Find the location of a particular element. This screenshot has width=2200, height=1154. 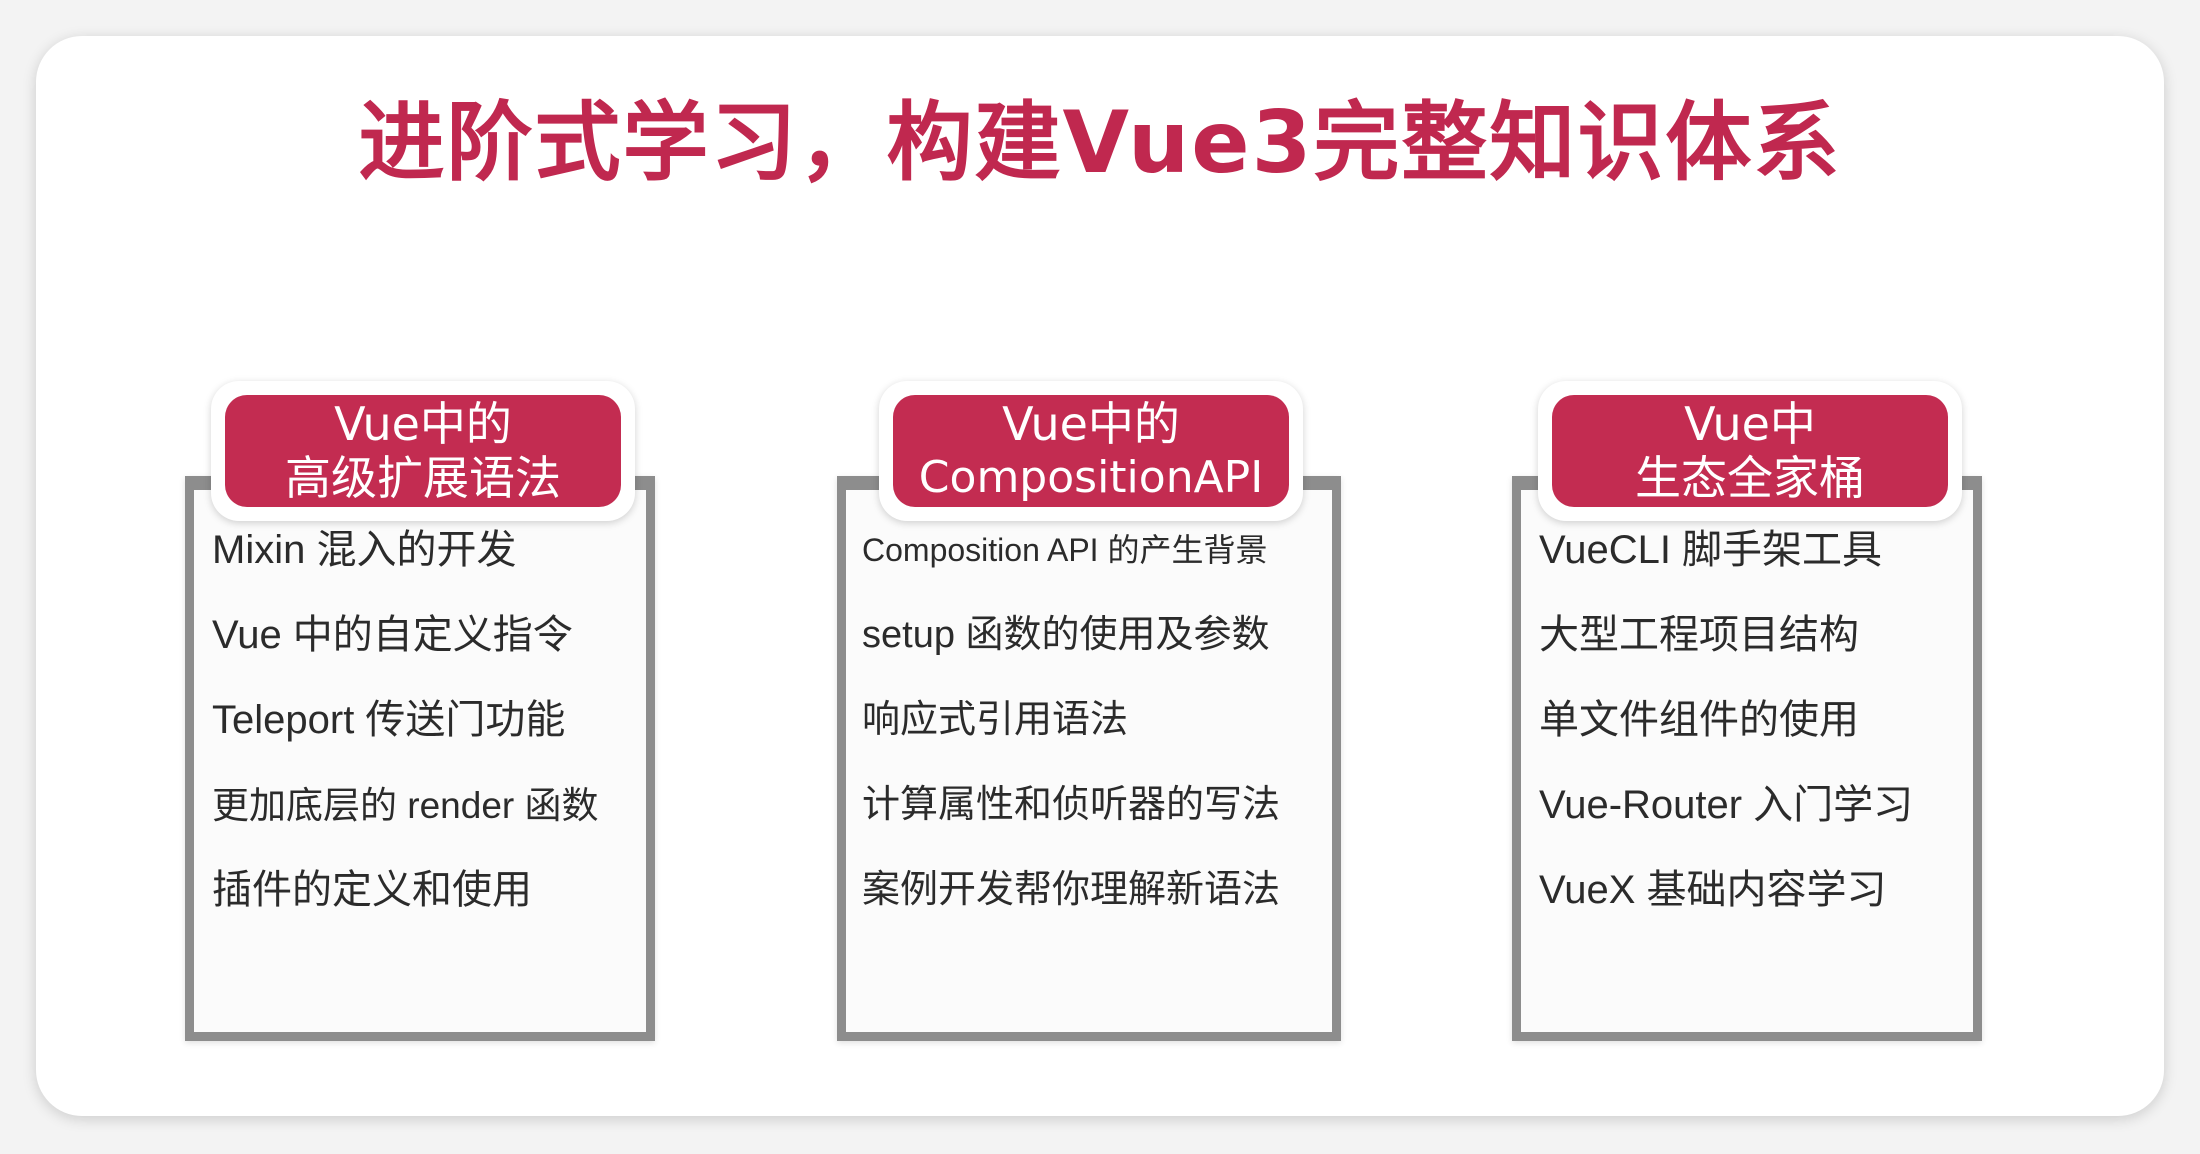

card-header: Vue中的 CompositionAPI is located at coordinates (1091, 451).